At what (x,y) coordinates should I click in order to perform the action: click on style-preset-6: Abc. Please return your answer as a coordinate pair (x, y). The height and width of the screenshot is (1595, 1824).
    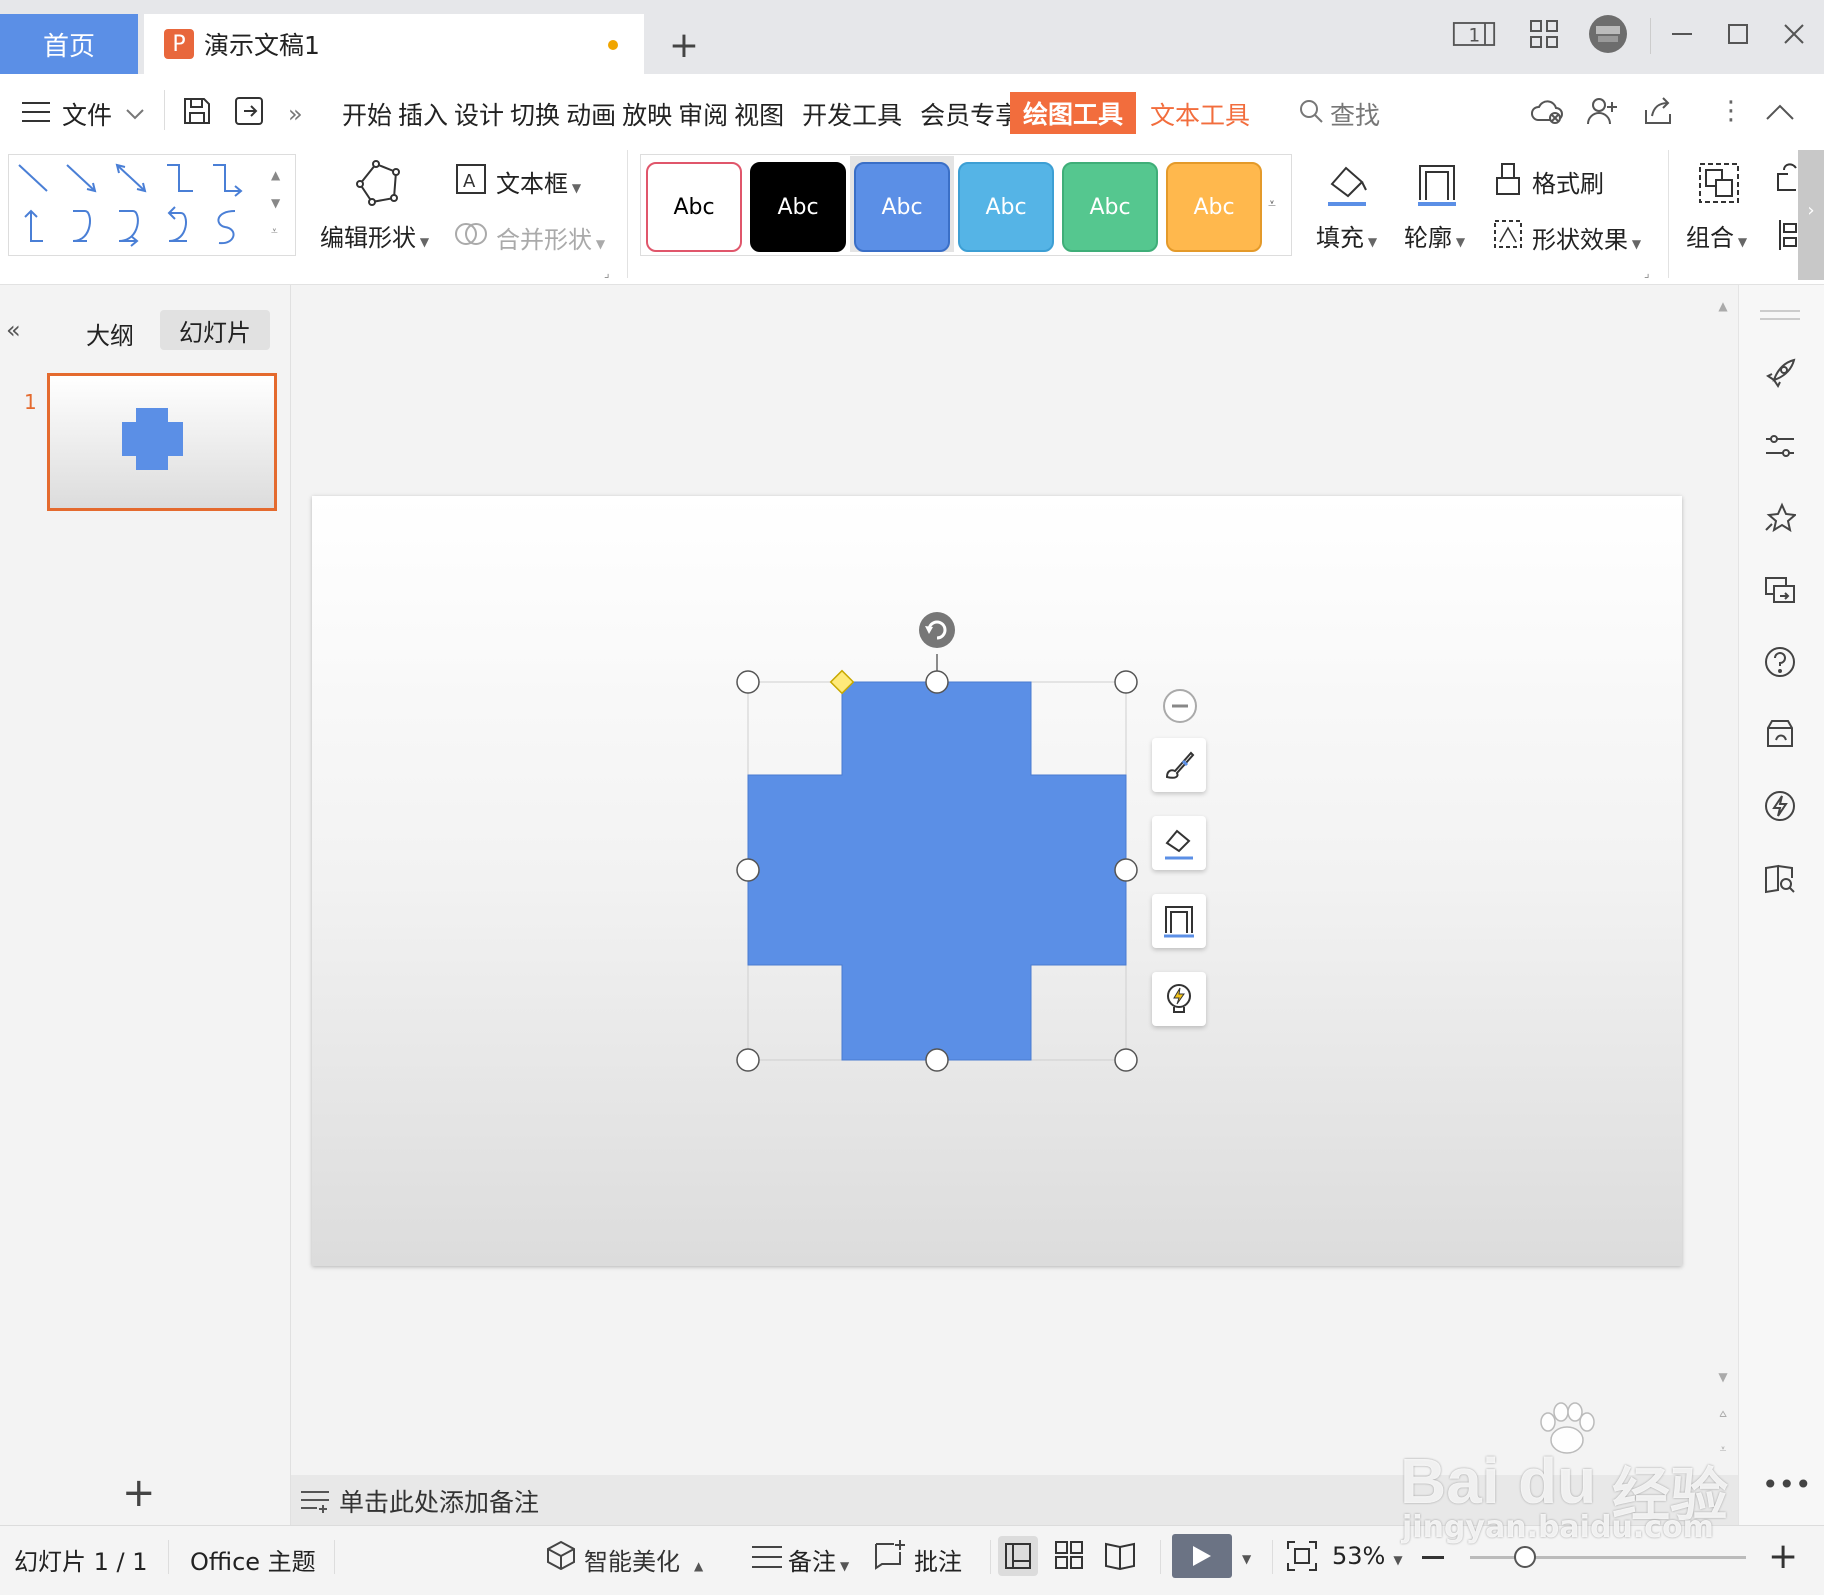
    Looking at the image, I should click on (1214, 207).